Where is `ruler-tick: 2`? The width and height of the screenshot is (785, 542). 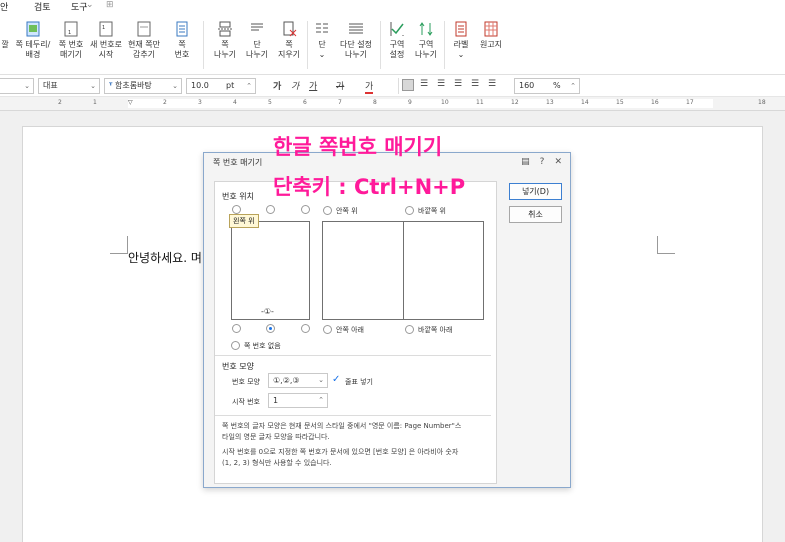 ruler-tick: 2 is located at coordinates (165, 102).